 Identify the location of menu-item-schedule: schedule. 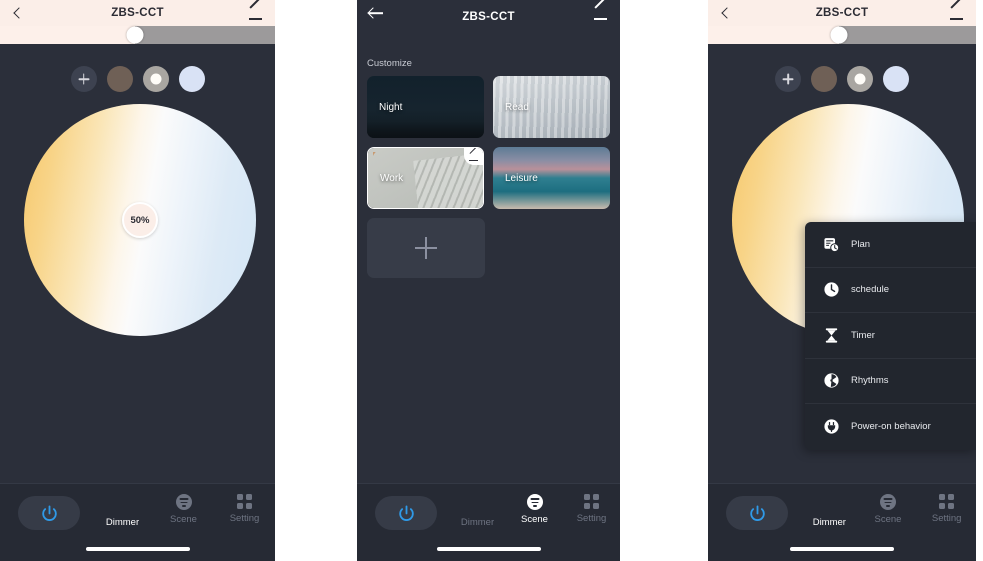
(890, 290).